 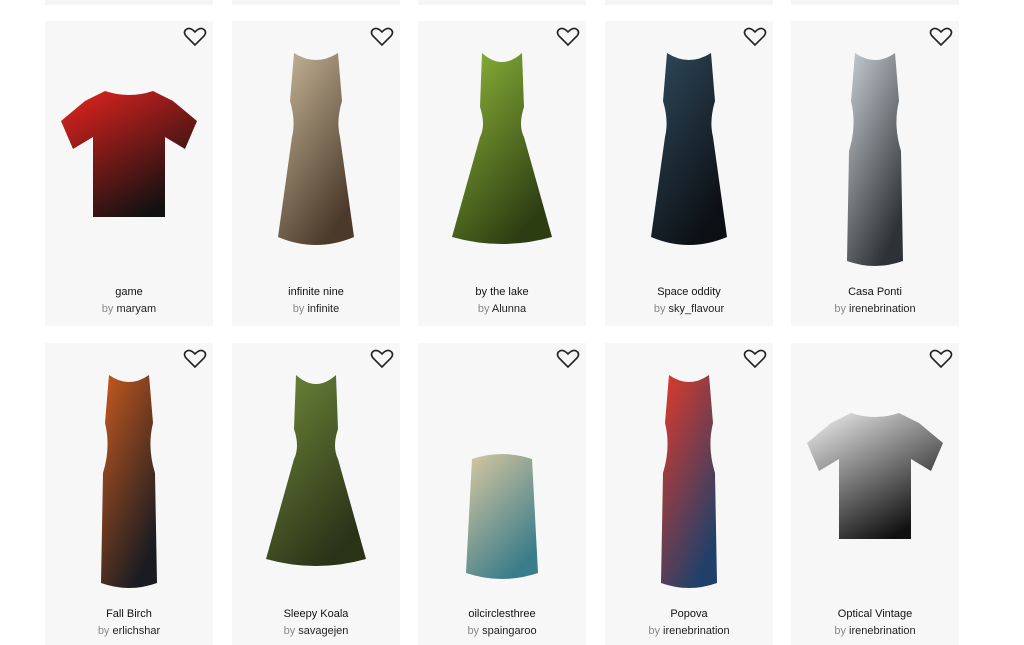 I want to click on product-title: infinite nine, so click(x=316, y=292).